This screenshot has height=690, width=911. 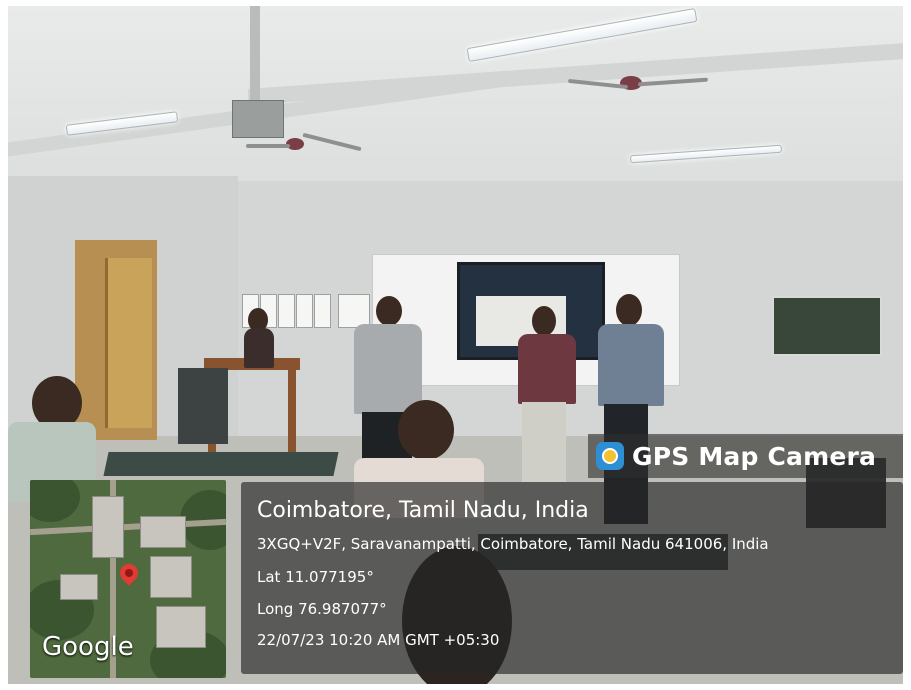 I want to click on chair, so click(x=203, y=406).